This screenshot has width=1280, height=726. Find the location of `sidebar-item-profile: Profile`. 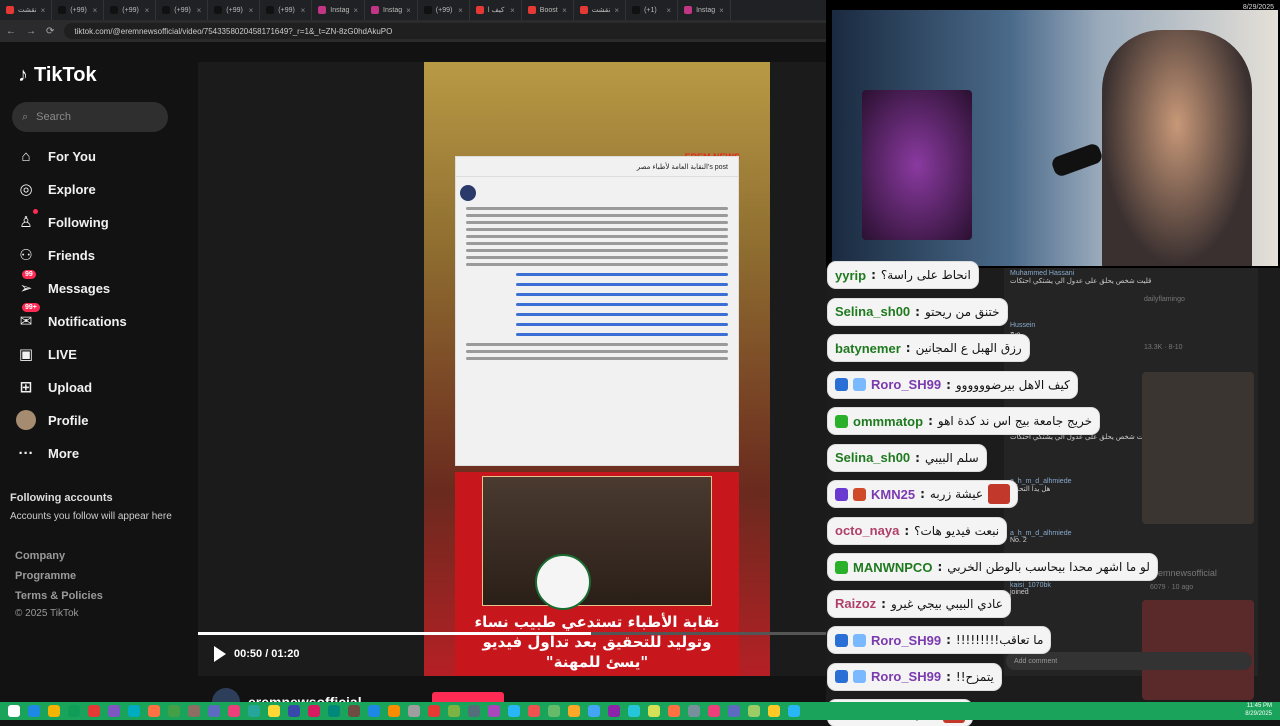

sidebar-item-profile: Profile is located at coordinates (52, 420).